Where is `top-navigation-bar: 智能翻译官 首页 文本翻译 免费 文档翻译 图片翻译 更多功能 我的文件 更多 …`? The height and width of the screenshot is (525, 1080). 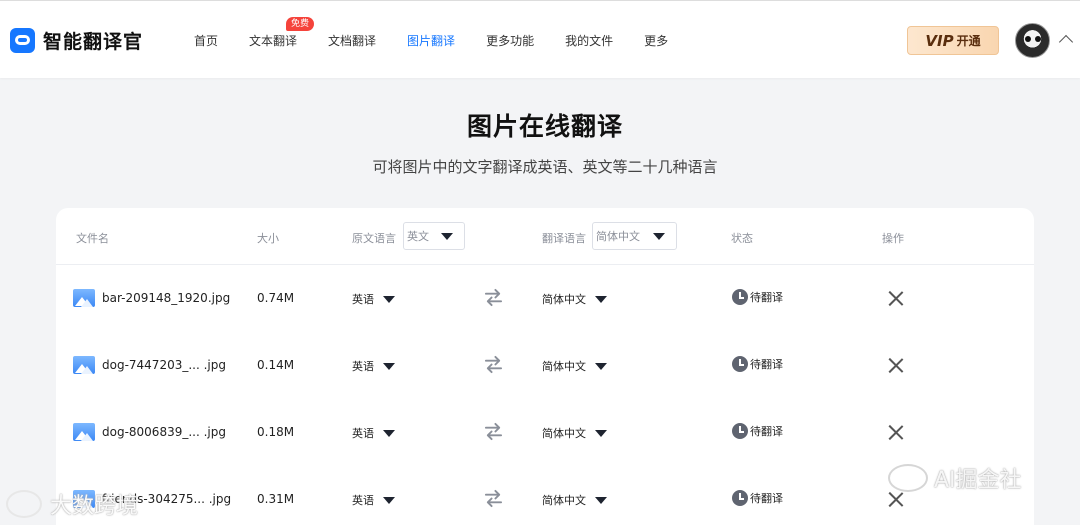
top-navigation-bar: 智能翻译官 首页 文本翻译 免费 文档翻译 图片翻译 更多功能 我的文件 更多 … is located at coordinates (540, 39).